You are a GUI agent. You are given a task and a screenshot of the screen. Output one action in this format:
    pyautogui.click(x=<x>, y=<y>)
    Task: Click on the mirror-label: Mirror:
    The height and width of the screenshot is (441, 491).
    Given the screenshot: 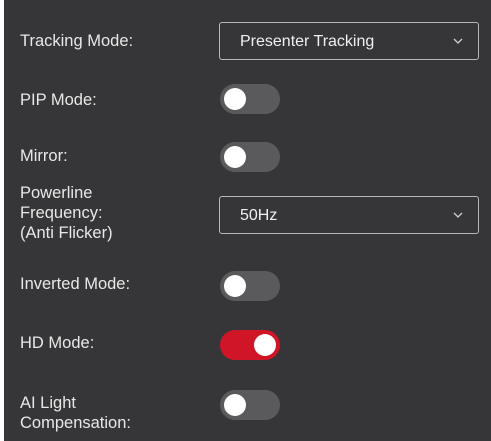 What is the action you would take?
    pyautogui.click(x=44, y=156)
    